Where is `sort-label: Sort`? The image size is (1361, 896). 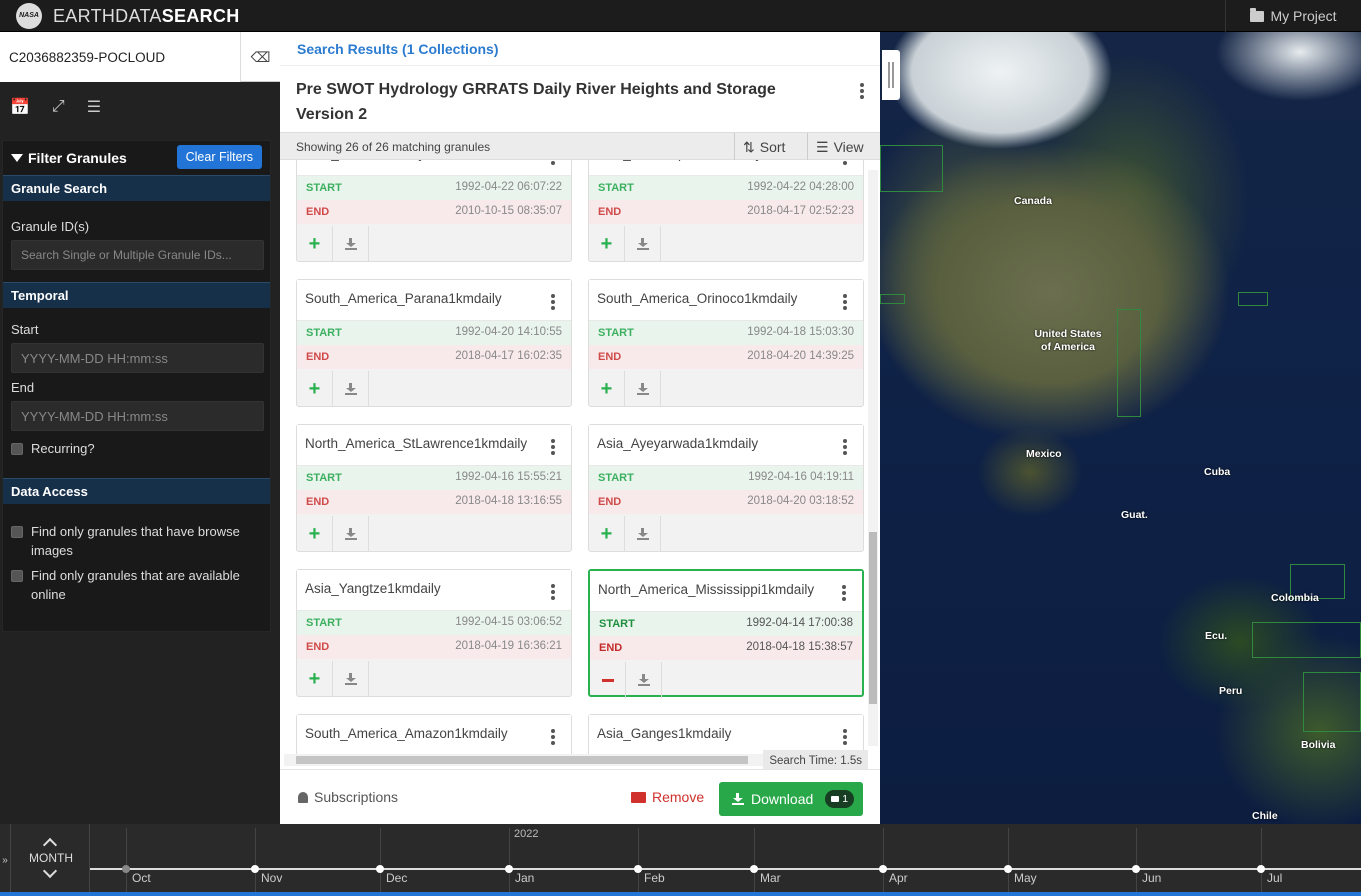
sort-label: Sort is located at coordinates (772, 147).